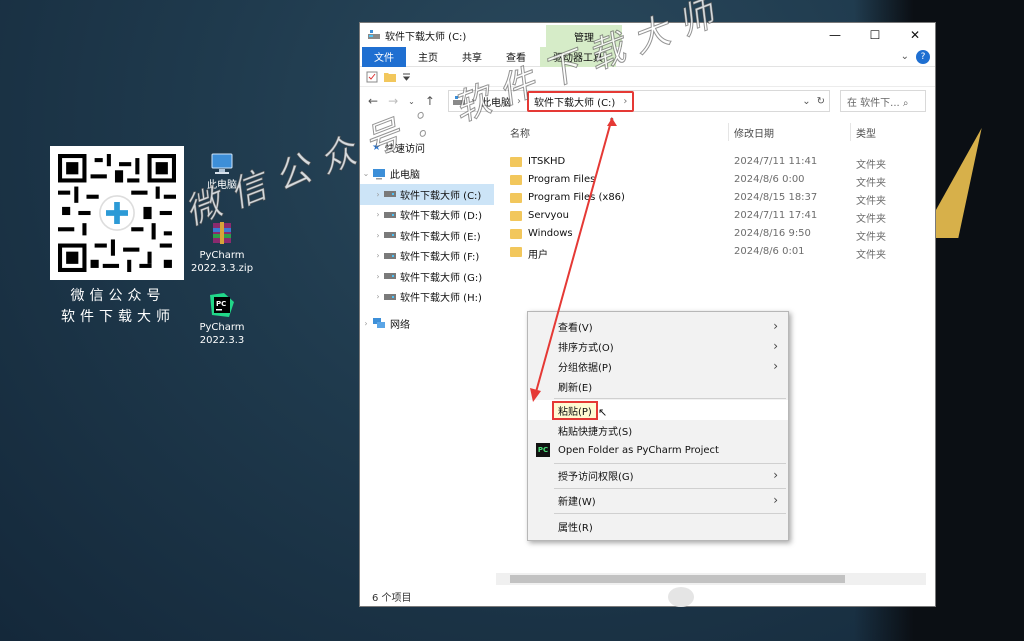 Image resolution: width=1024 pixels, height=641 pixels. Describe the element at coordinates (681, 597) in the screenshot. I see `wechat-icon` at that location.